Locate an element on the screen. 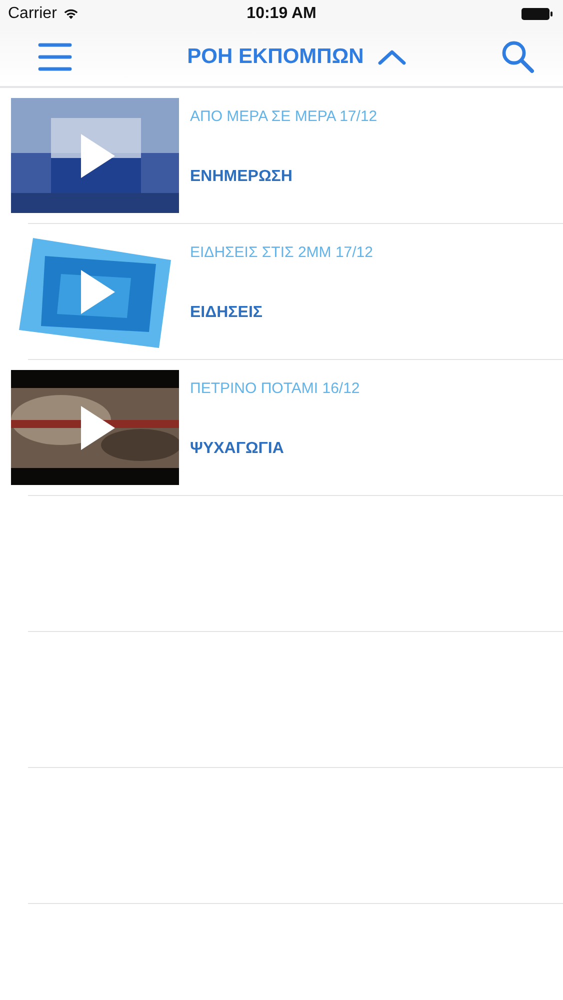 The height and width of the screenshot is (1000, 563). program-title: ΑΠΟ ΜΕΡΑ ΣΕ ΜΕΡΑ 17/12 is located at coordinates (284, 116).